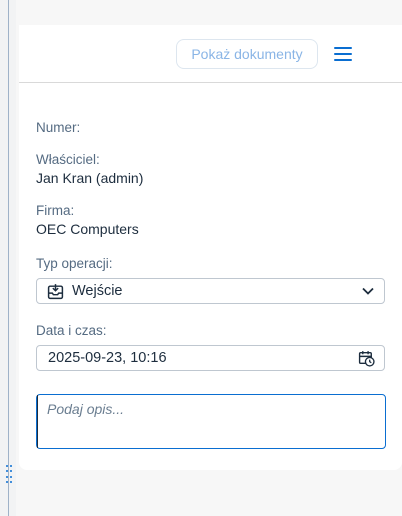  What do you see at coordinates (90, 178) in the screenshot?
I see `owner-value: Jan Kran (admin)` at bounding box center [90, 178].